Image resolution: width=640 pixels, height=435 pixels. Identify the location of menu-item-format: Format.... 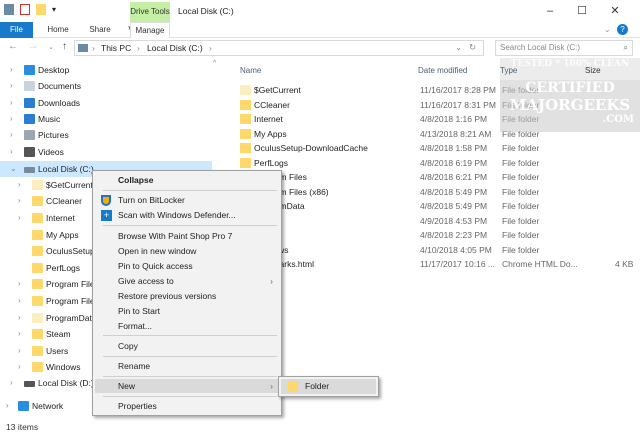
(187, 326).